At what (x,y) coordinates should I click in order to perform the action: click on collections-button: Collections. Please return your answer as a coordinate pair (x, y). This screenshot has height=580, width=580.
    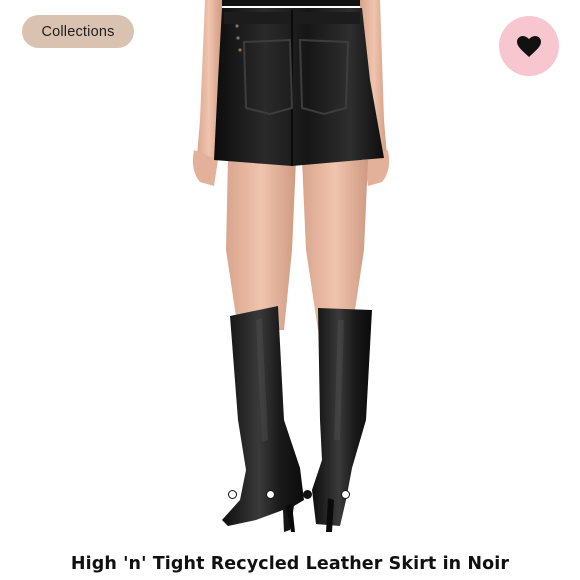
    Looking at the image, I should click on (78, 31).